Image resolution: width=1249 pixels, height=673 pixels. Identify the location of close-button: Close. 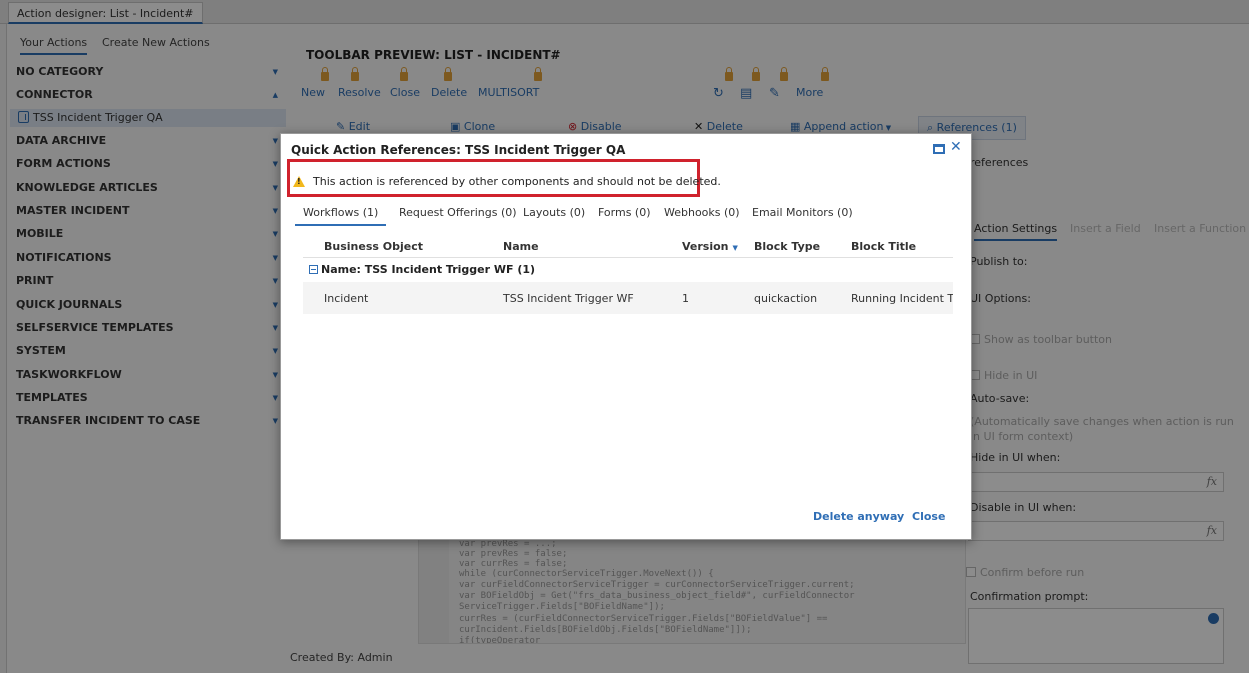
(928, 516).